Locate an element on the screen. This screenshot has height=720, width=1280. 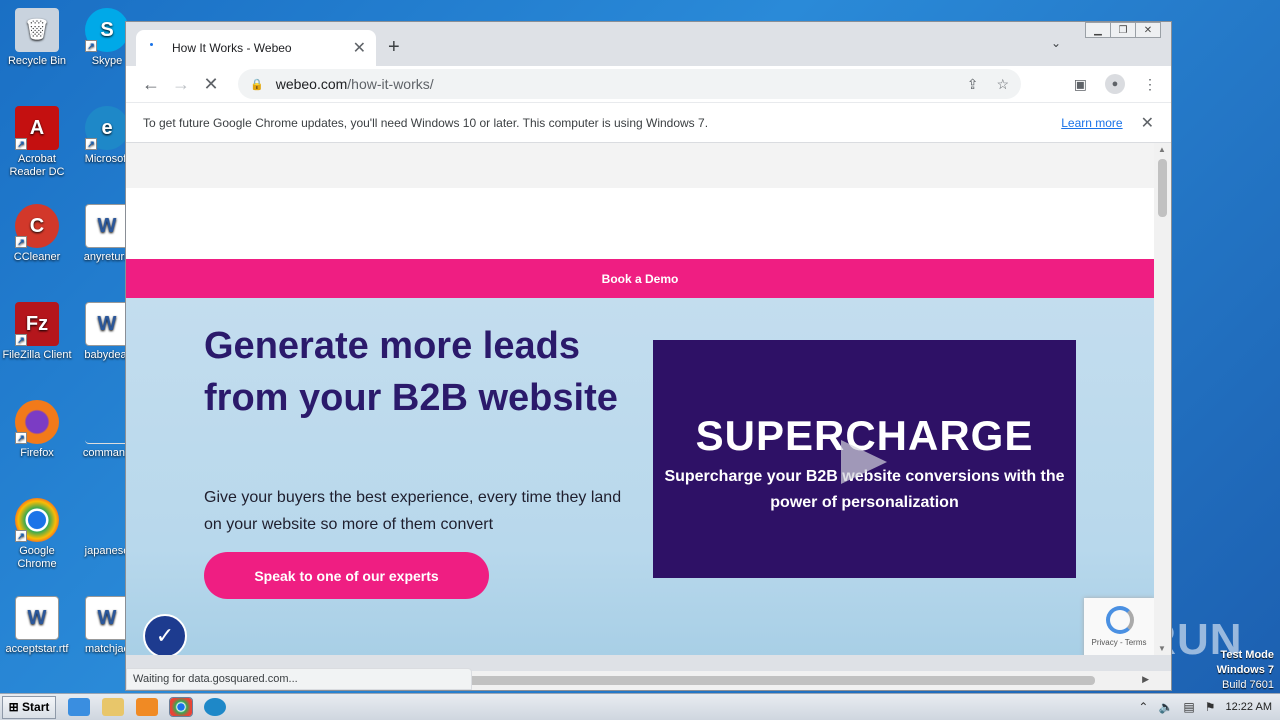
stop-loading-icon: ✕ is located at coordinates (211, 84).